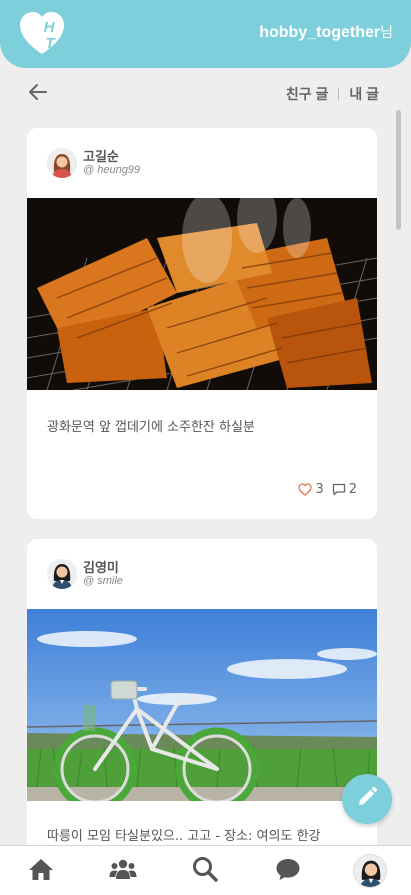 Image resolution: width=411 pixels, height=895 pixels. I want to click on app-header: H T hobby_together님, so click(205, 34).